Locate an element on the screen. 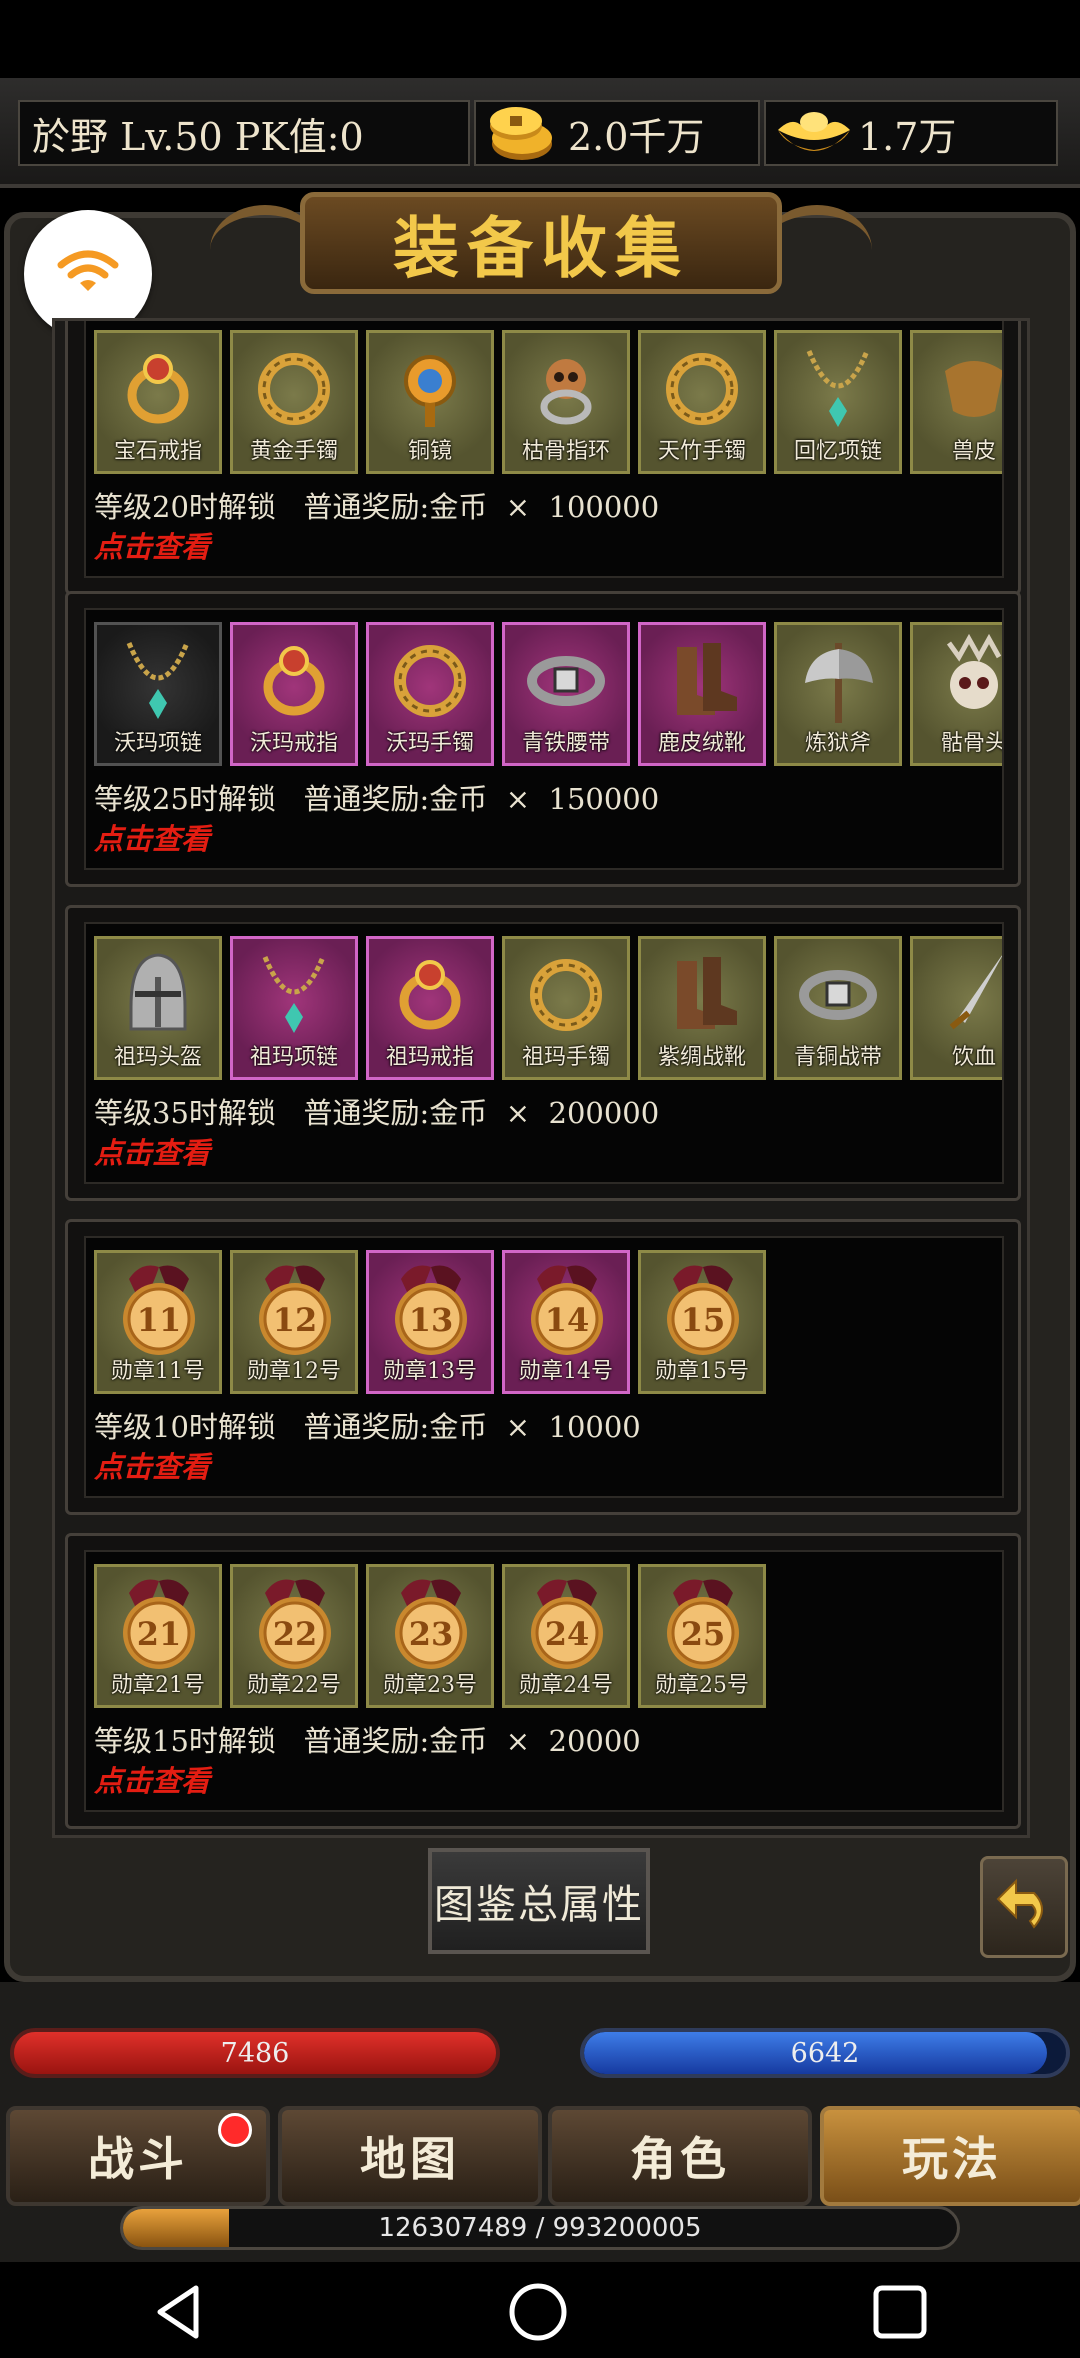  medal-icon: 23 is located at coordinates (431, 1625).